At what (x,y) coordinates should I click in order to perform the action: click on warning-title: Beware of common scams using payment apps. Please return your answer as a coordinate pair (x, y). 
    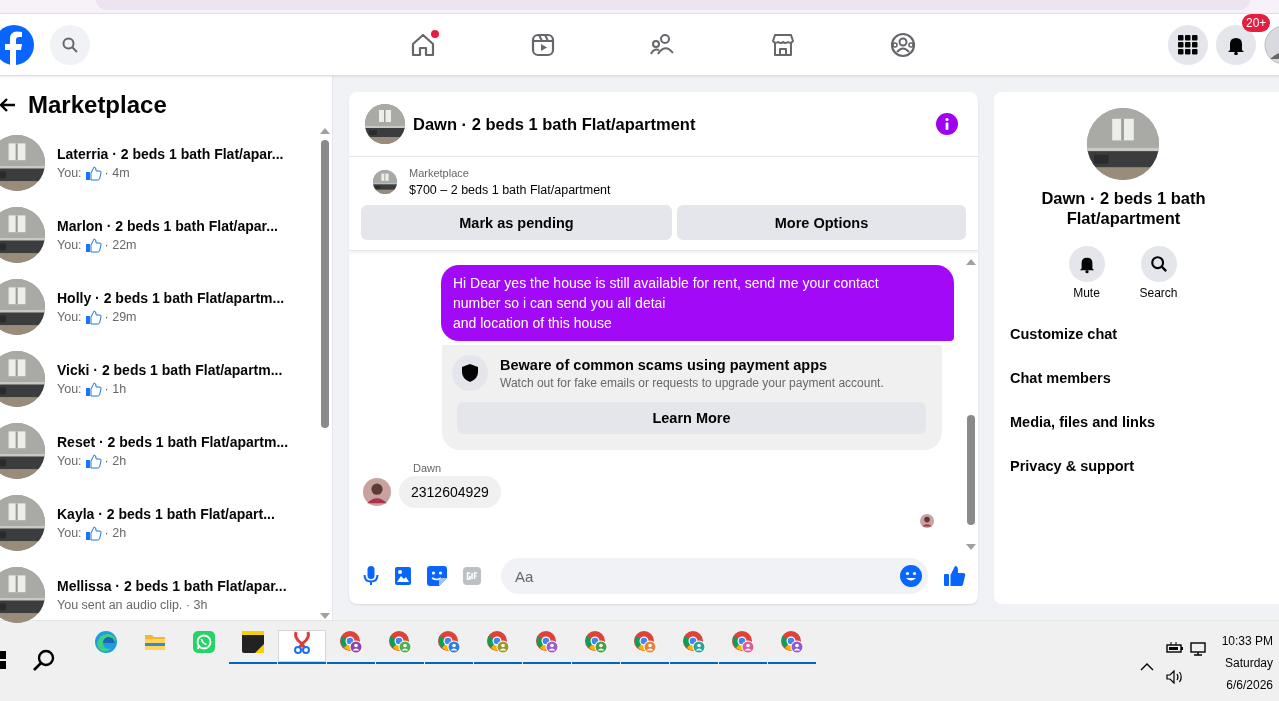
    Looking at the image, I should click on (664, 365).